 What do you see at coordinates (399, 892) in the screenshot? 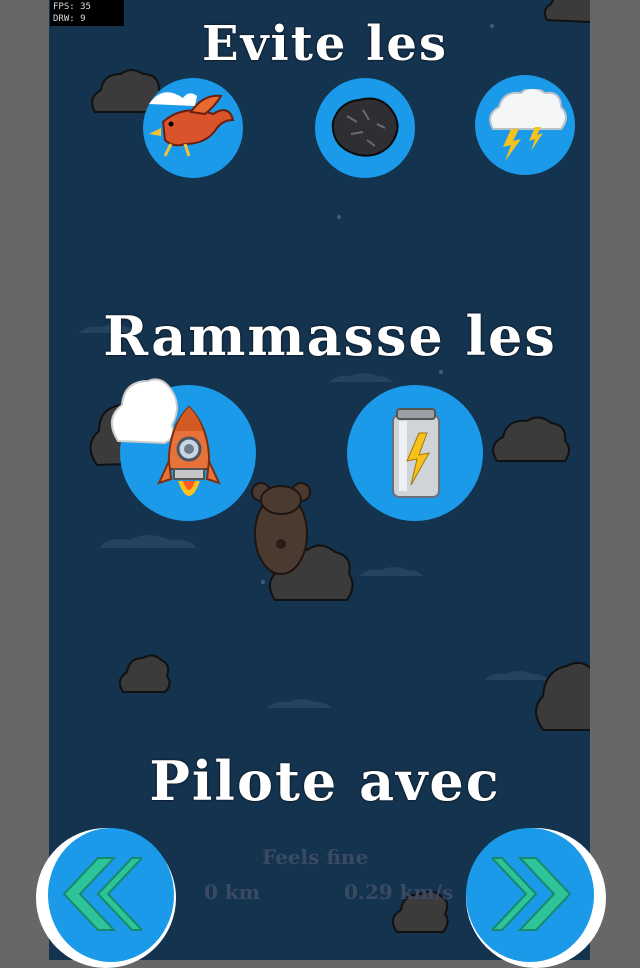
I see `speed-text: 0.29 km/s` at bounding box center [399, 892].